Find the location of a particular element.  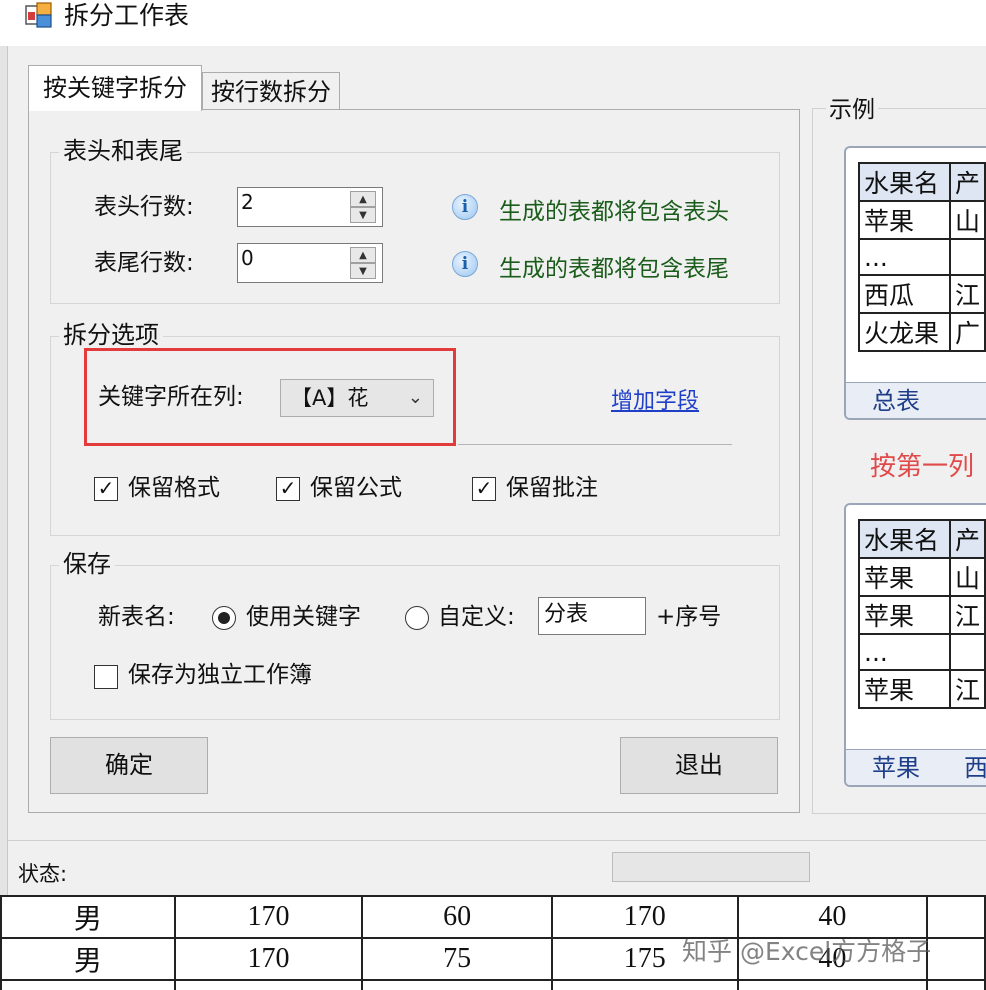

divider is located at coordinates (595, 444).